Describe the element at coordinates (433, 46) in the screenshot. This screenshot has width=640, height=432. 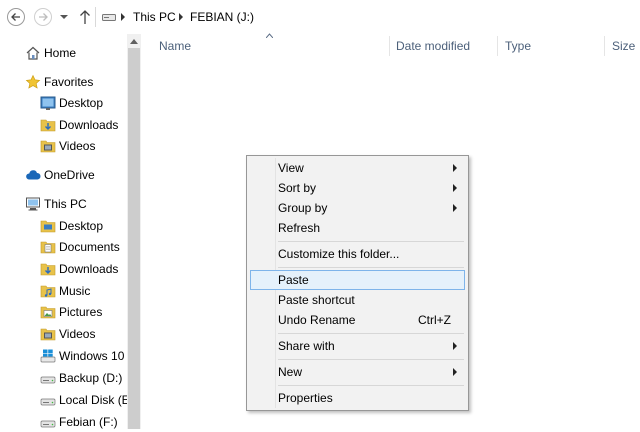
I see `column-header-date-modified: Date modified` at that location.